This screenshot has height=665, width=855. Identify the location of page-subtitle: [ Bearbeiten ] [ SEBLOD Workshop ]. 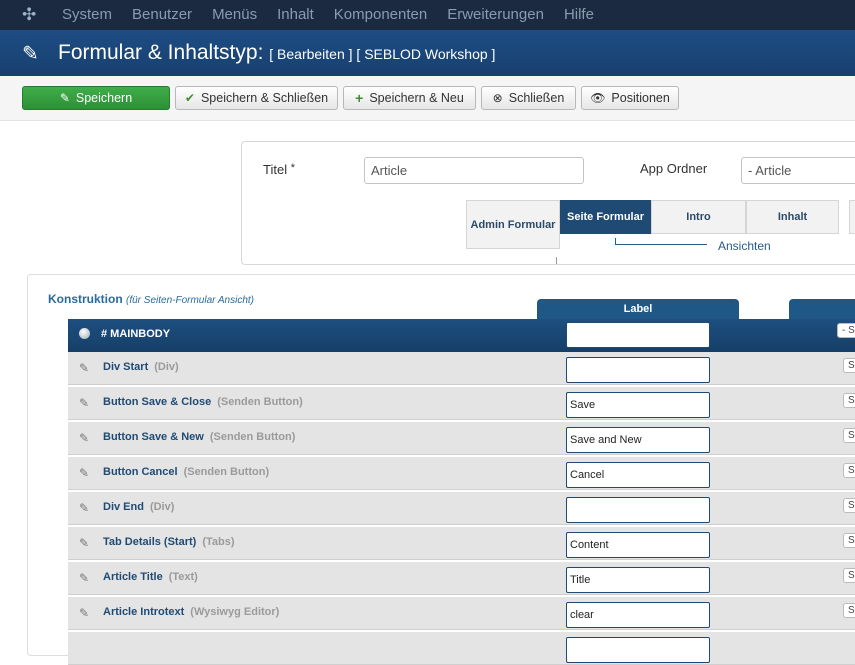
(382, 54).